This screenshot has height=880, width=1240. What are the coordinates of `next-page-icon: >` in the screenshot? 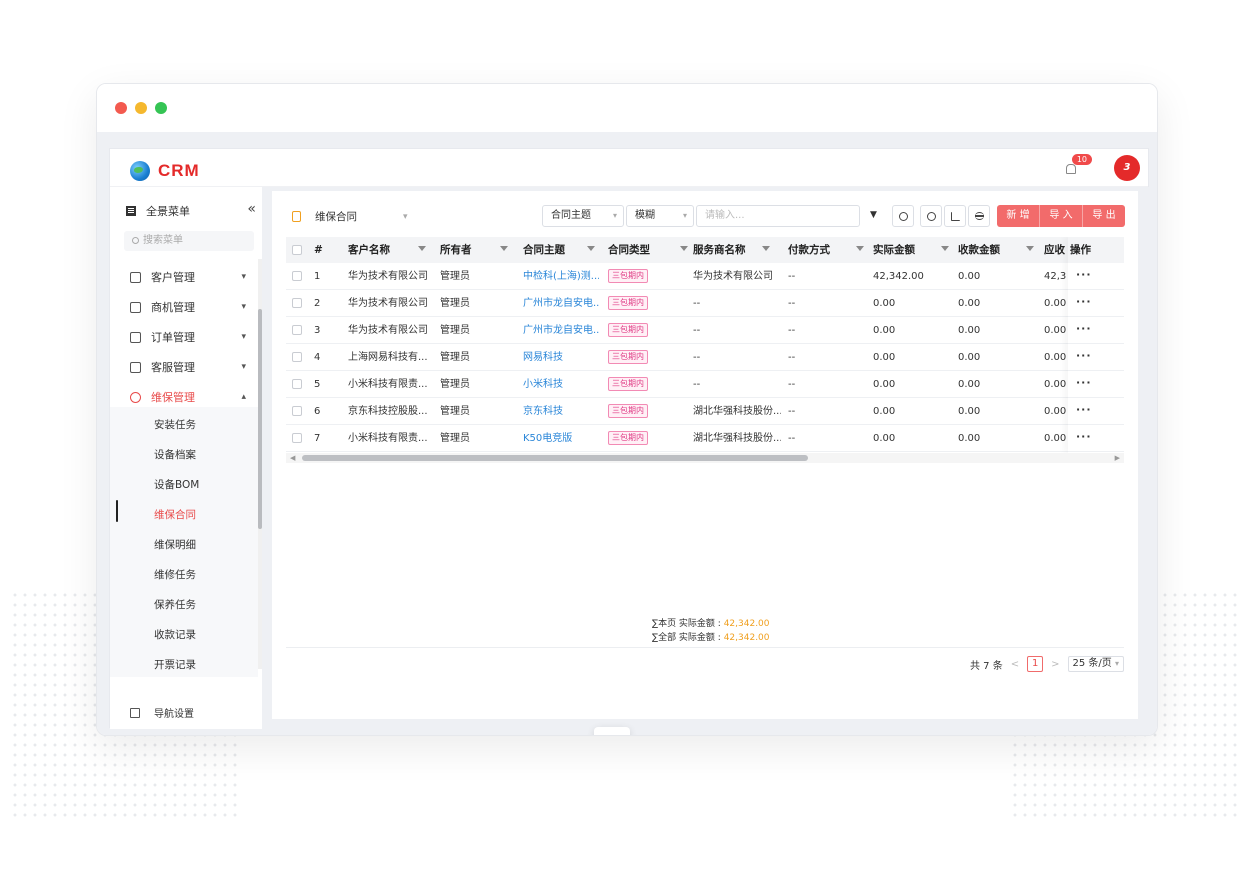 It's located at (1055, 664).